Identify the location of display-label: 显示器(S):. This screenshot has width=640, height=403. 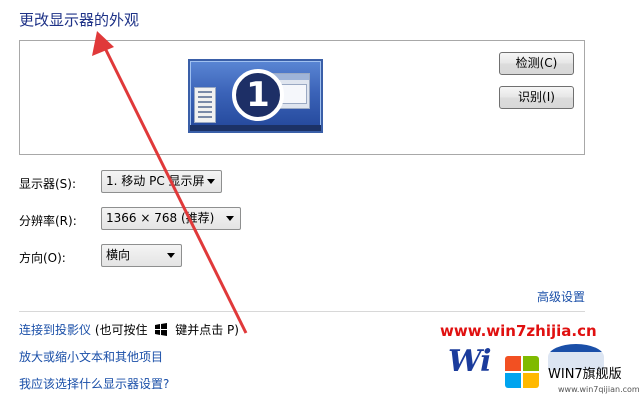
(48, 184).